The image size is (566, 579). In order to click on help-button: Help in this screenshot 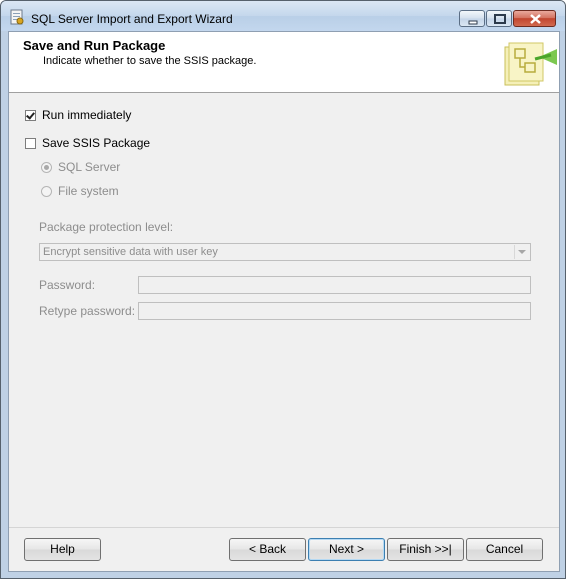, I will do `click(62, 549)`.